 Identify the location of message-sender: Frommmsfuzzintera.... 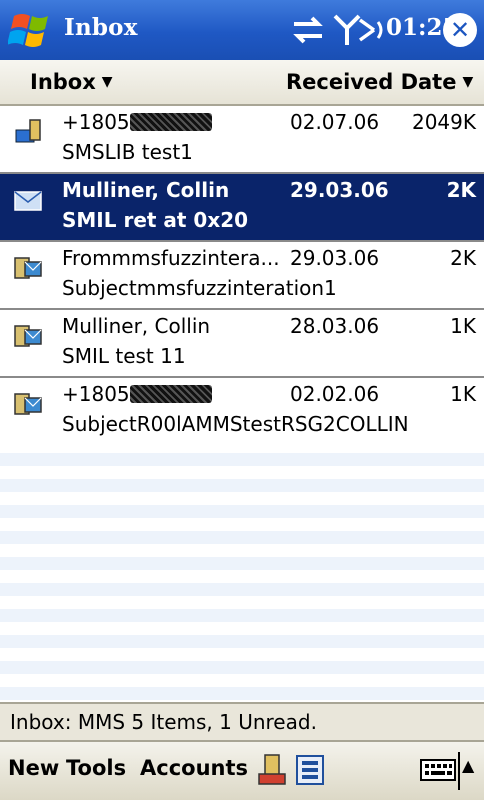
(171, 258).